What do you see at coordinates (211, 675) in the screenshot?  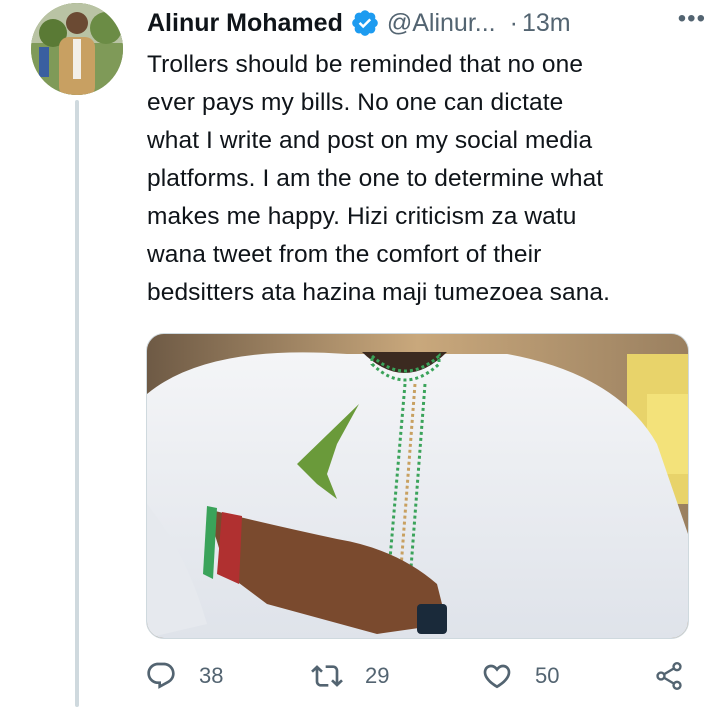 I see `reply-count: 38` at bounding box center [211, 675].